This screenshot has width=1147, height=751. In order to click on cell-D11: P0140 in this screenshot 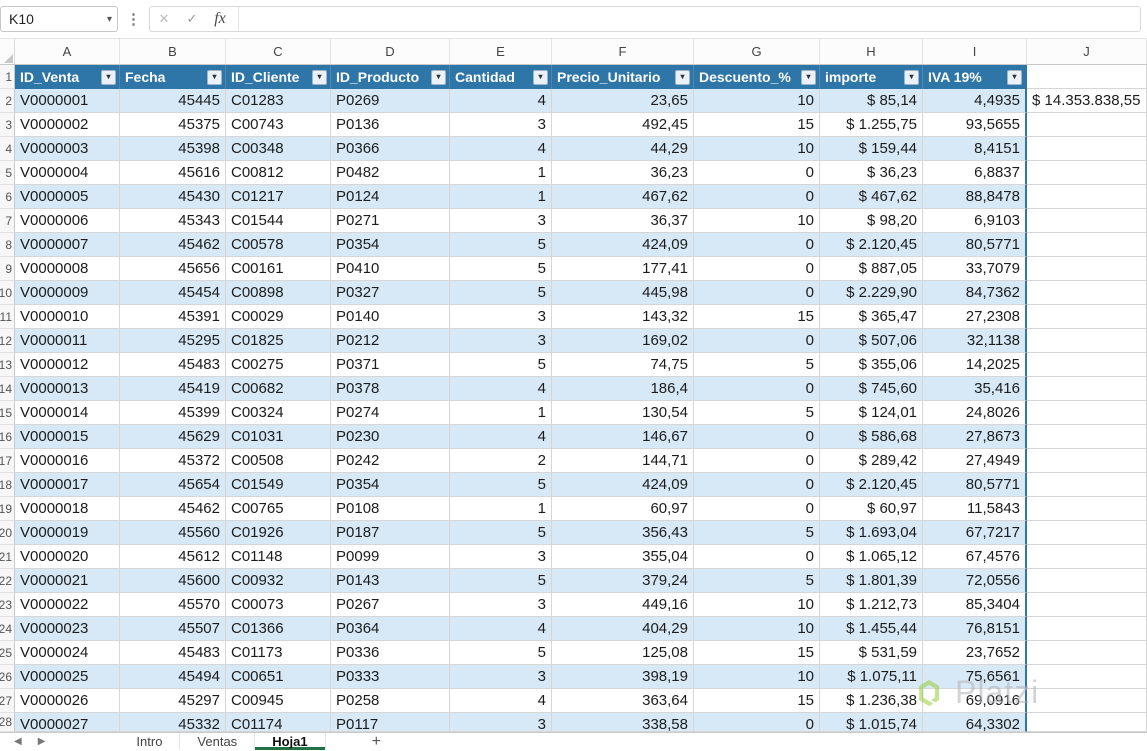, I will do `click(390, 317)`.